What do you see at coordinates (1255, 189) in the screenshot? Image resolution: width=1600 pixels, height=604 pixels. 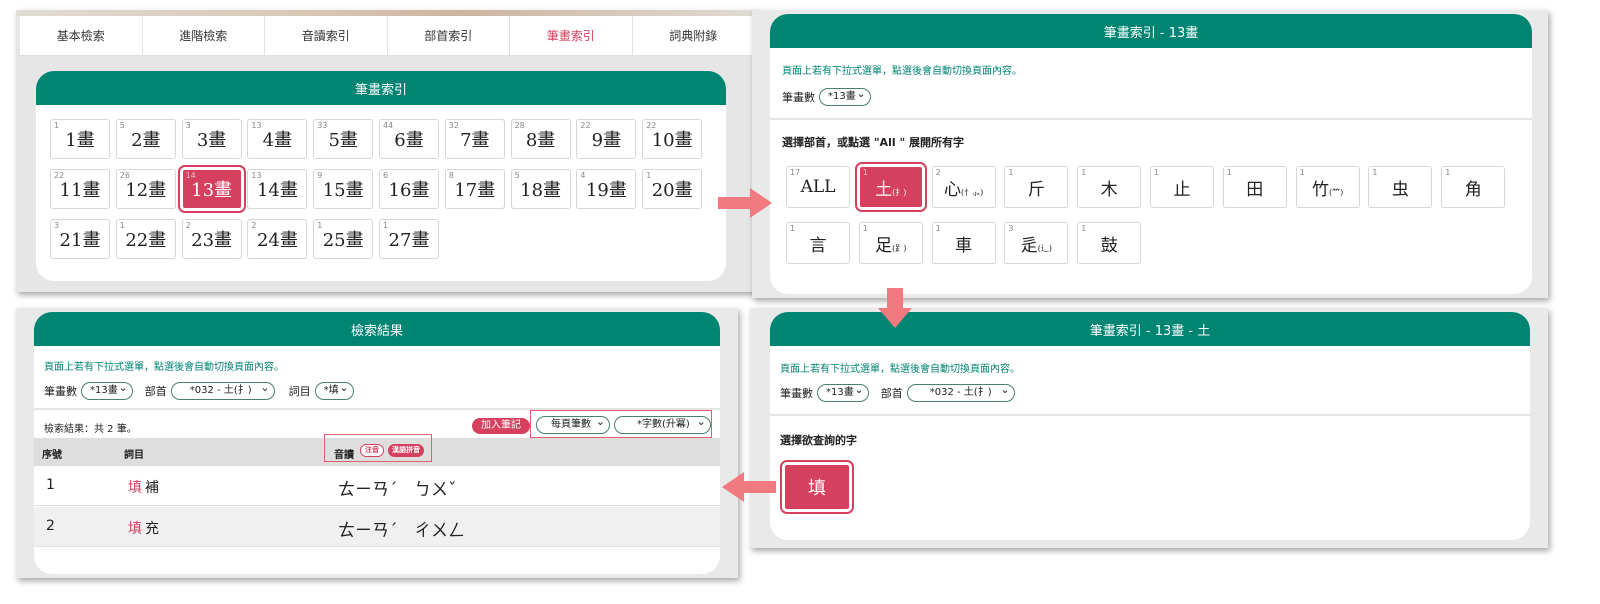 I see `radical-char: 田` at bounding box center [1255, 189].